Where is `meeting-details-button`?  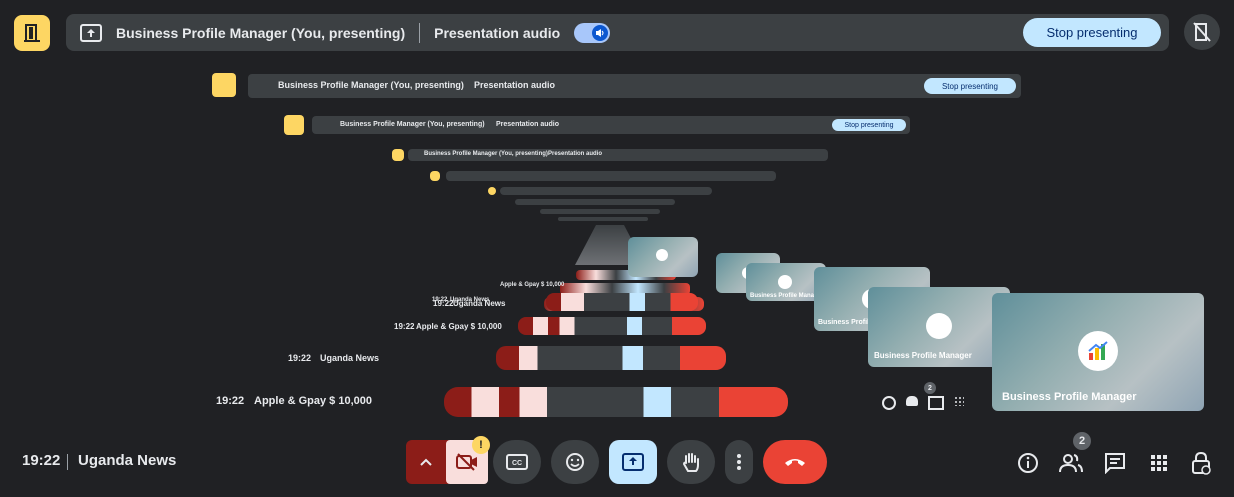
meeting-details-button is located at coordinates (1028, 463).